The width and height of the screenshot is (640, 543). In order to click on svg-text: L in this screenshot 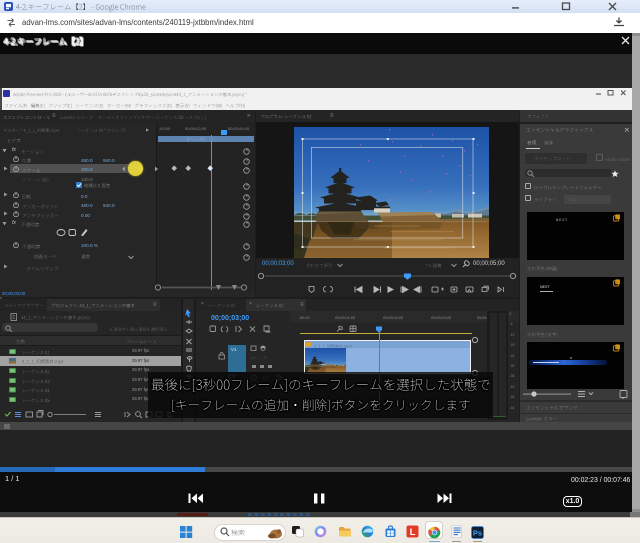, I will do `click(413, 532)`.